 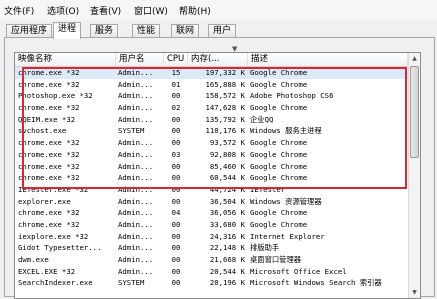 I want to click on process-memory: 33,680 K, so click(x=227, y=224).